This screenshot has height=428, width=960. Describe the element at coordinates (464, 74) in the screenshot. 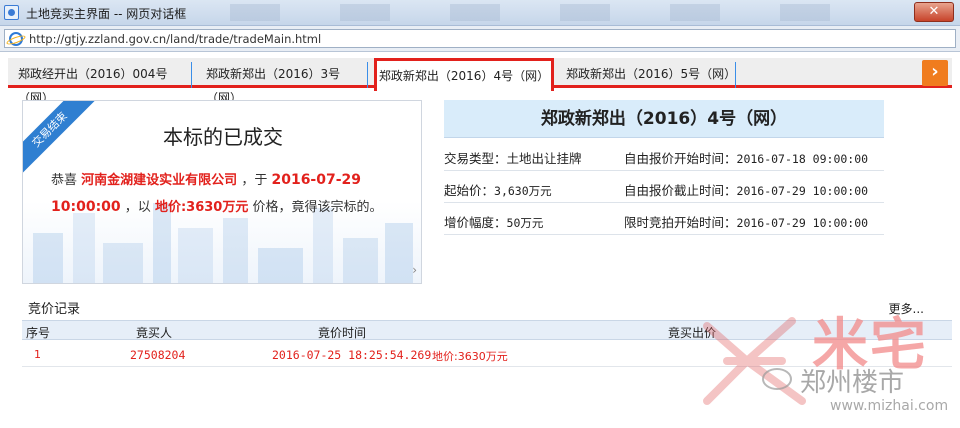

I see `tab-item-active: 郑政新郑出（2016）4号（网）` at that location.